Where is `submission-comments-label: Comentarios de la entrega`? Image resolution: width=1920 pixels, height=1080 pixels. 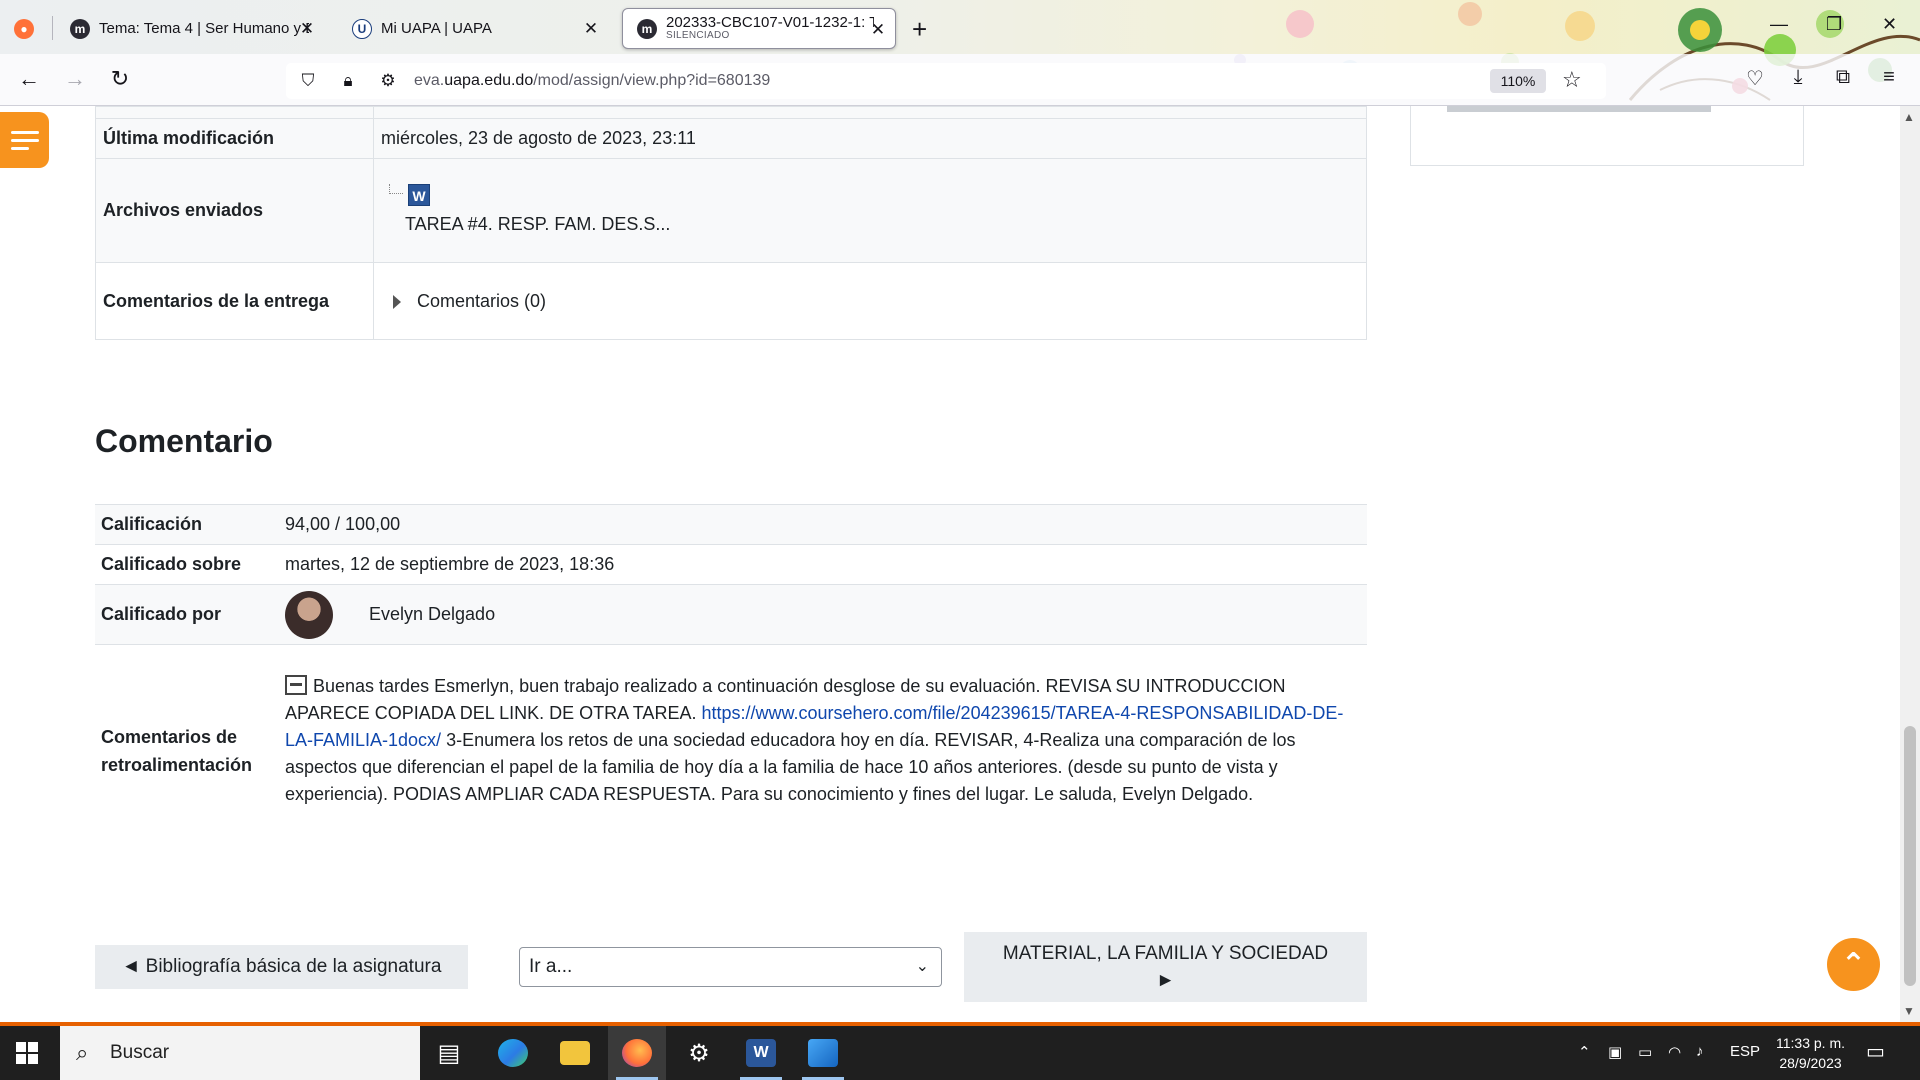
submission-comments-label: Comentarios de la entrega is located at coordinates (234, 301).